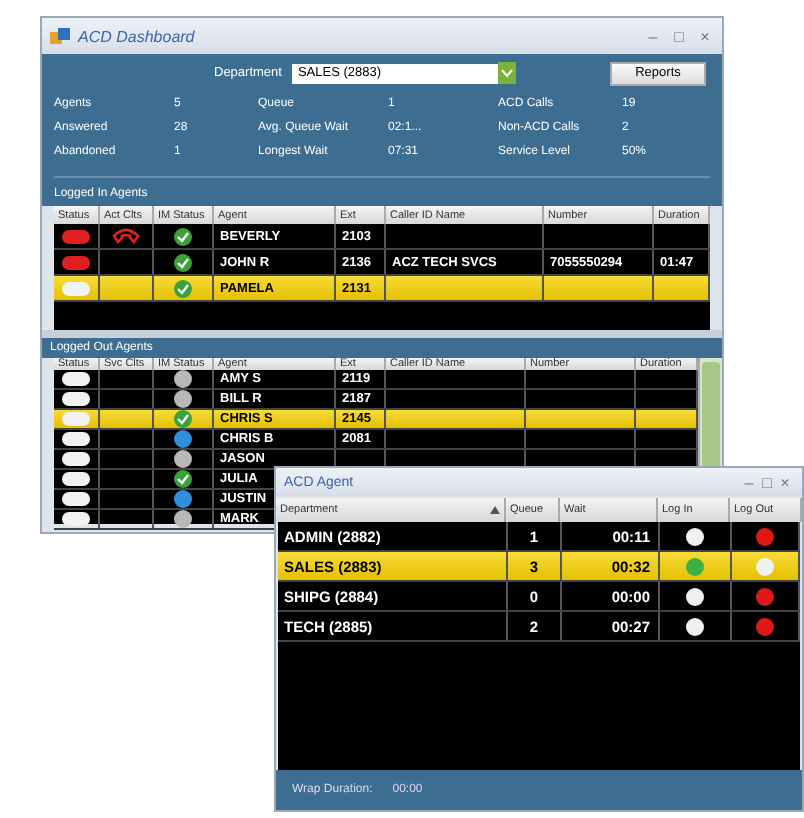 Image resolution: width=804 pixels, height=818 pixels. Describe the element at coordinates (495, 510) in the screenshot. I see `sort-arrow-icon` at that location.